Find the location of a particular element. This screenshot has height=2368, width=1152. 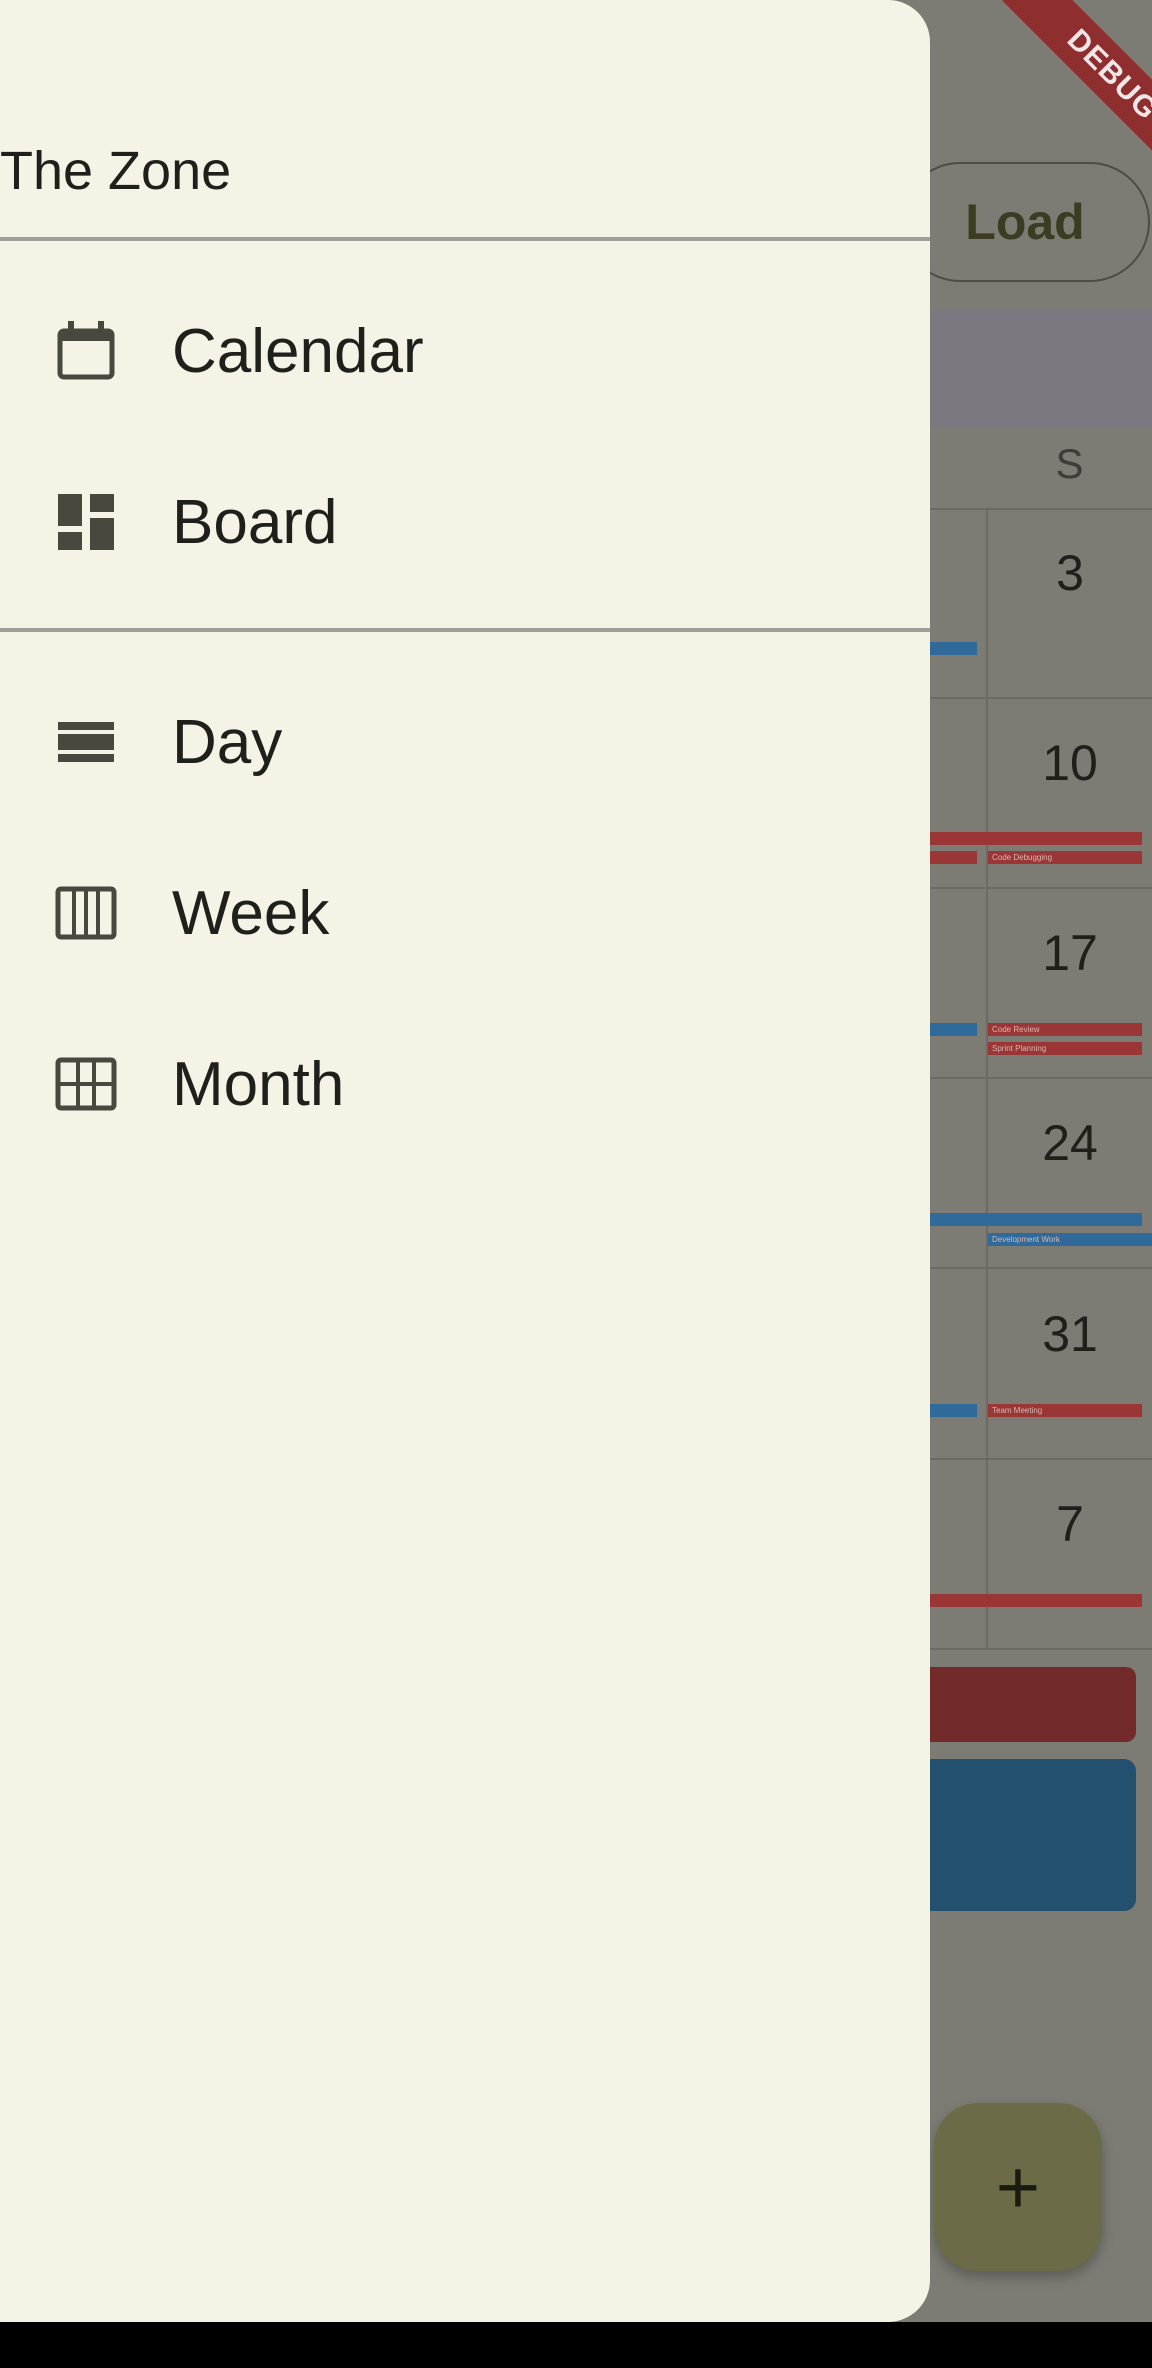

nav-item-label: Day is located at coordinates (227, 742).